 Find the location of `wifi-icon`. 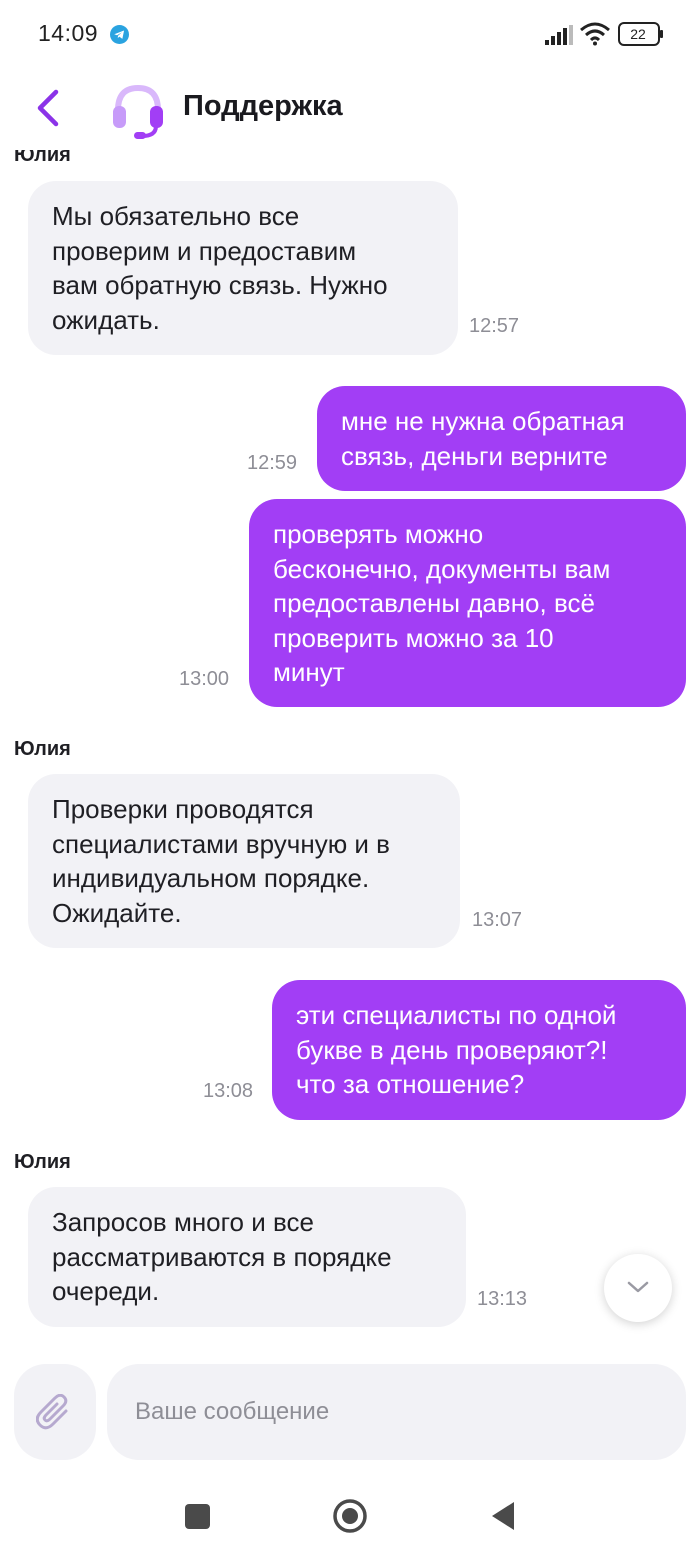

wifi-icon is located at coordinates (595, 34).